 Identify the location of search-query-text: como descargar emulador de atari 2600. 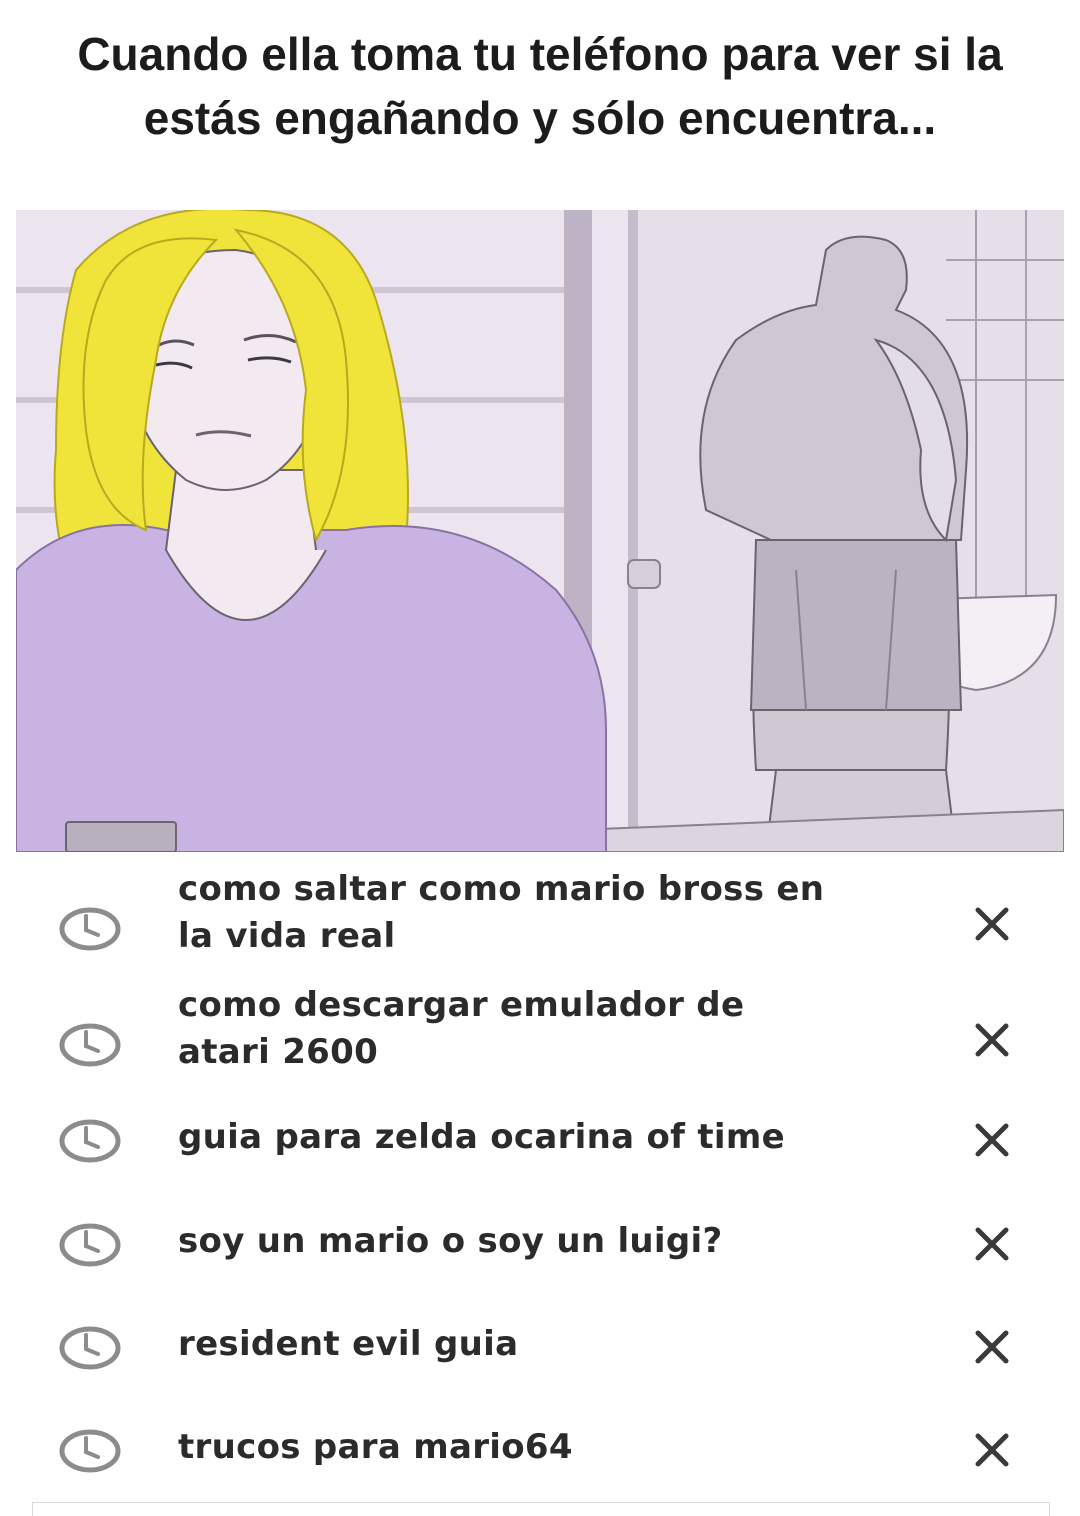
(461, 1028).